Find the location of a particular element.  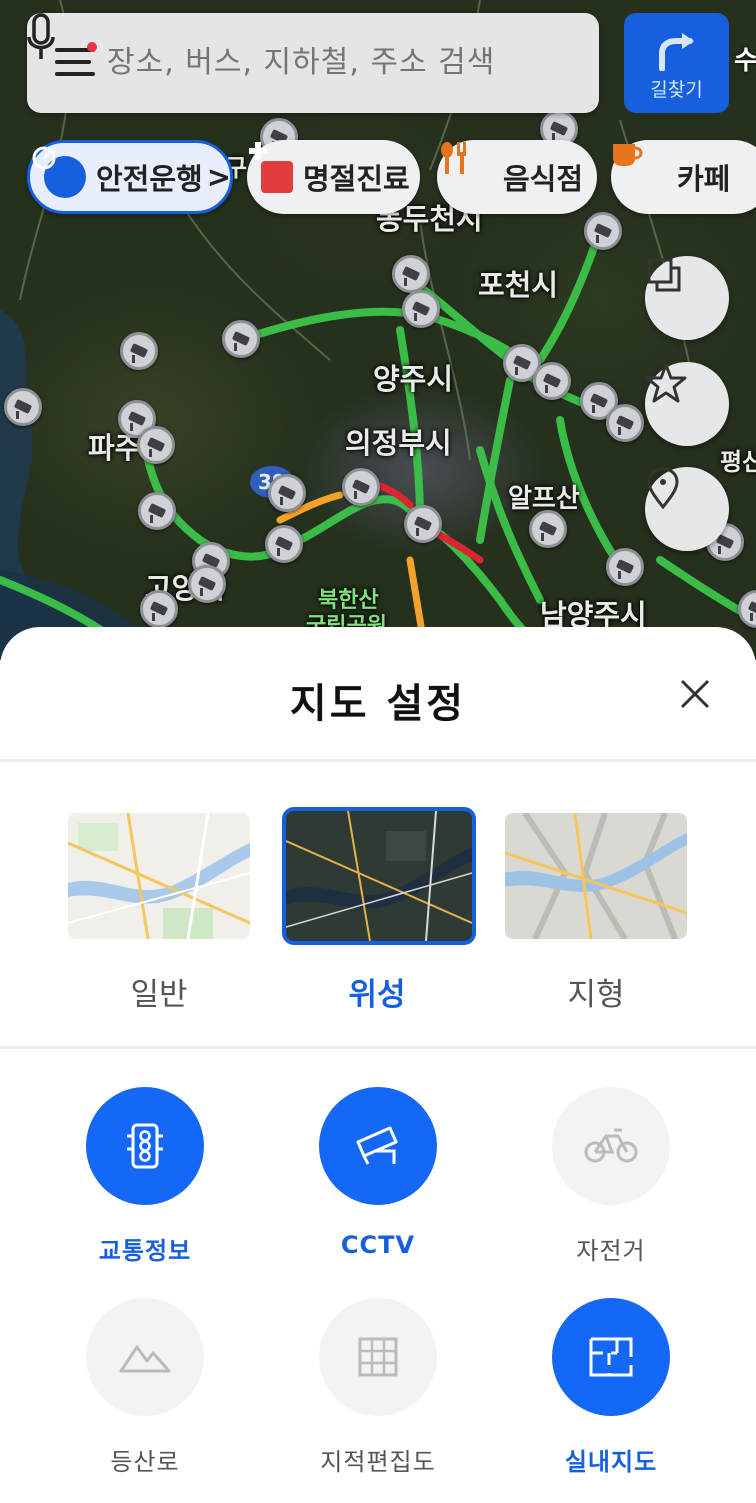

layer-label: CCTV is located at coordinates (378, 1245).